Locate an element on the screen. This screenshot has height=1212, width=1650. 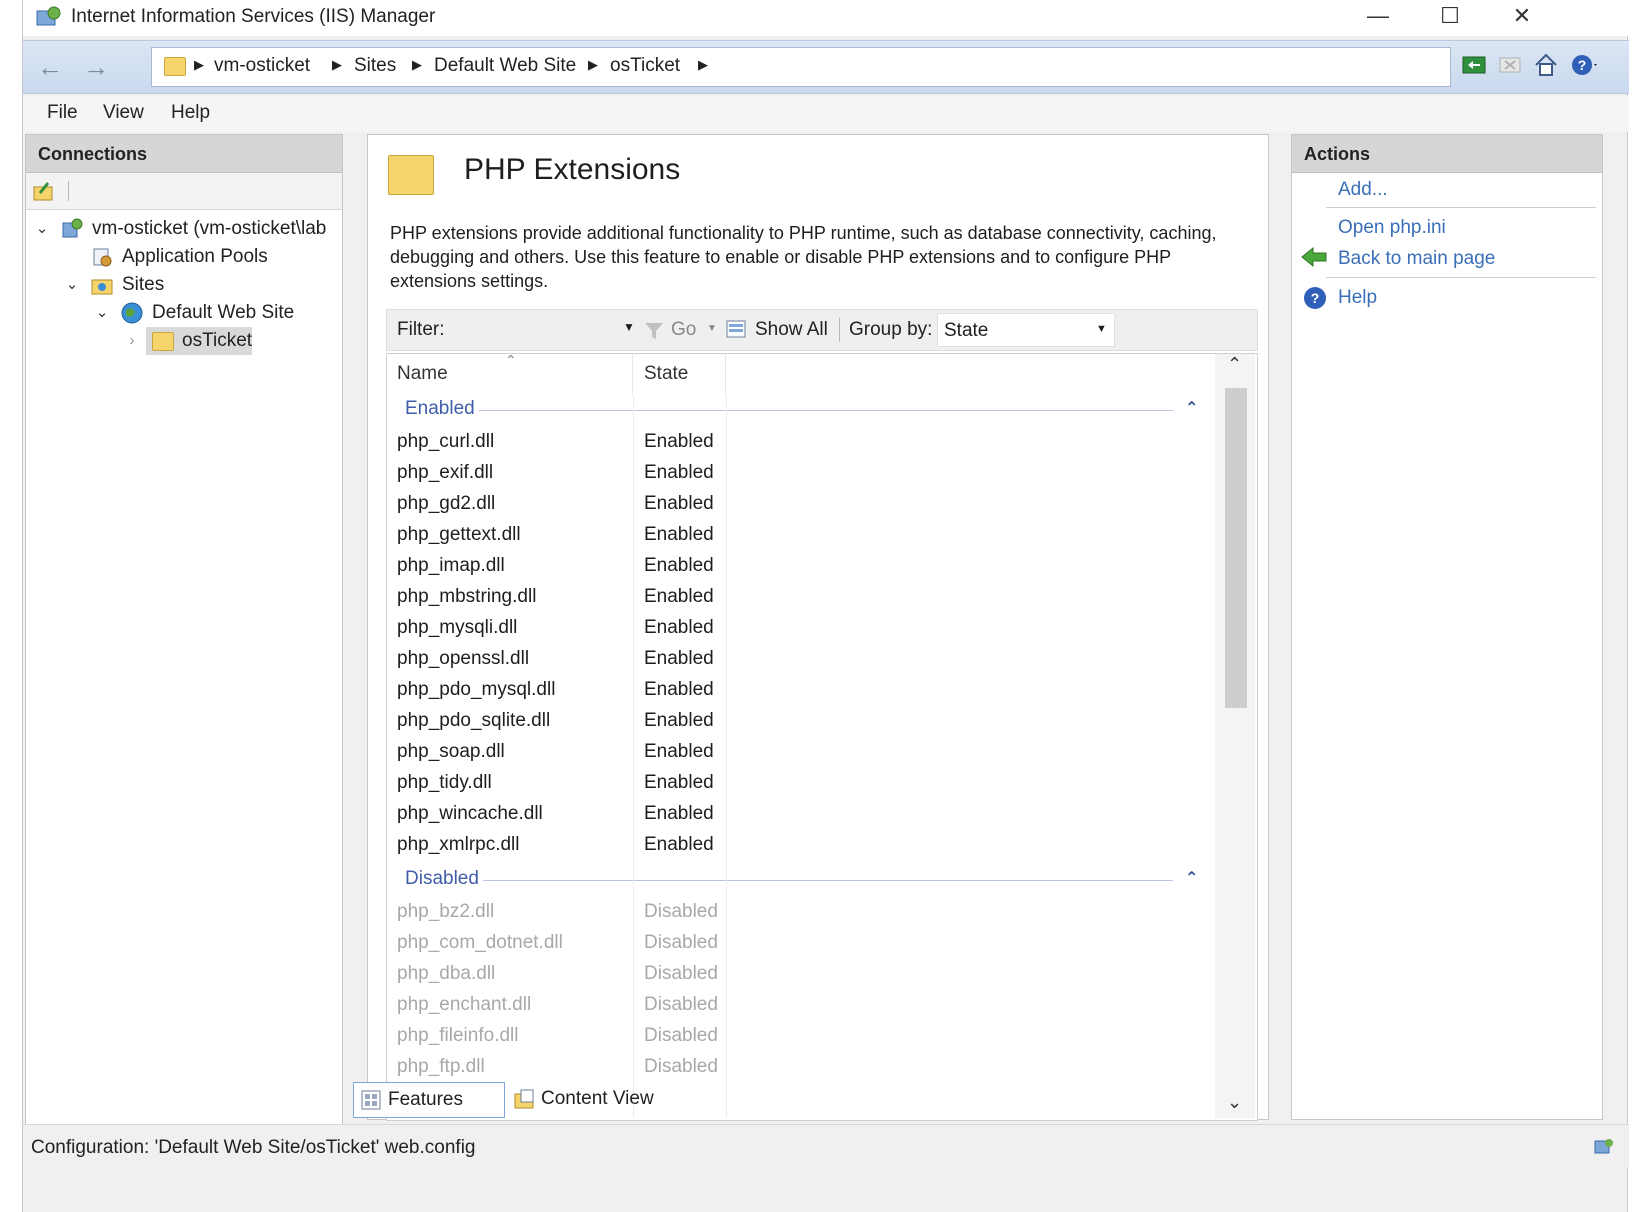
tree-label: osTicket is located at coordinates (217, 340).